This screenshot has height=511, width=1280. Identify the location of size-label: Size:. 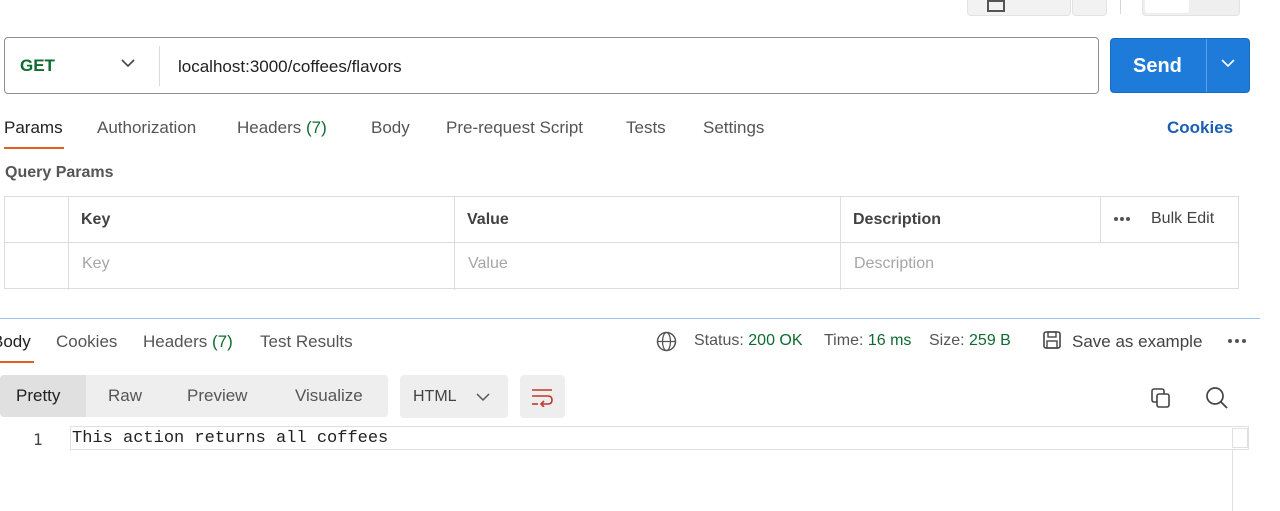
(947, 340).